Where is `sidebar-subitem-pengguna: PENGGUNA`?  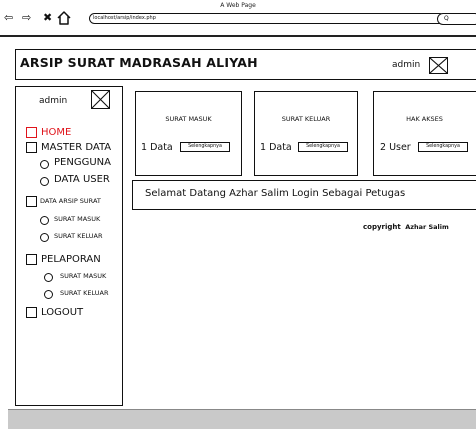 sidebar-subitem-pengguna: PENGGUNA is located at coordinates (82, 163).